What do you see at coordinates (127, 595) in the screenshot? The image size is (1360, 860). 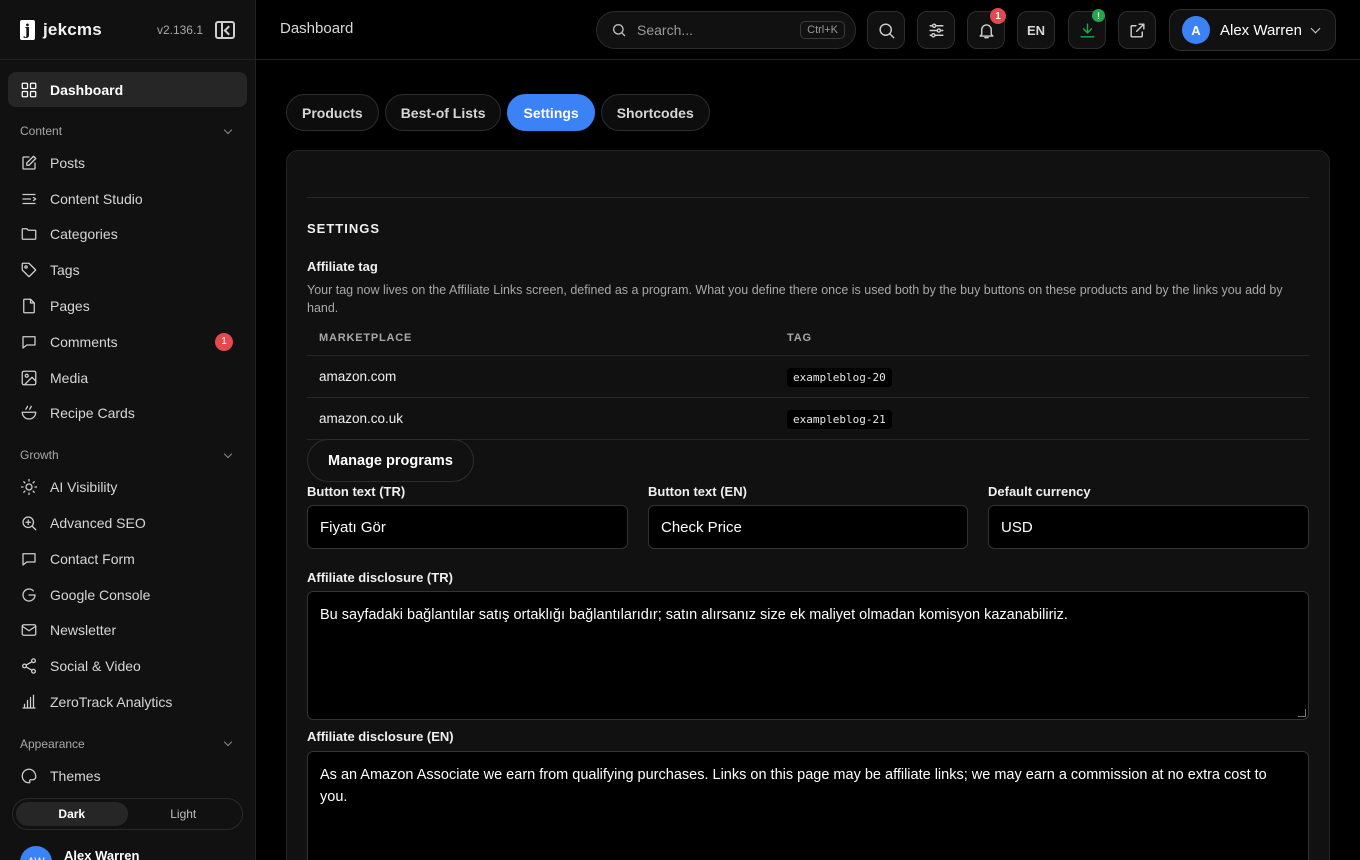 I see `sidebar-item-google-console: Google Console` at bounding box center [127, 595].